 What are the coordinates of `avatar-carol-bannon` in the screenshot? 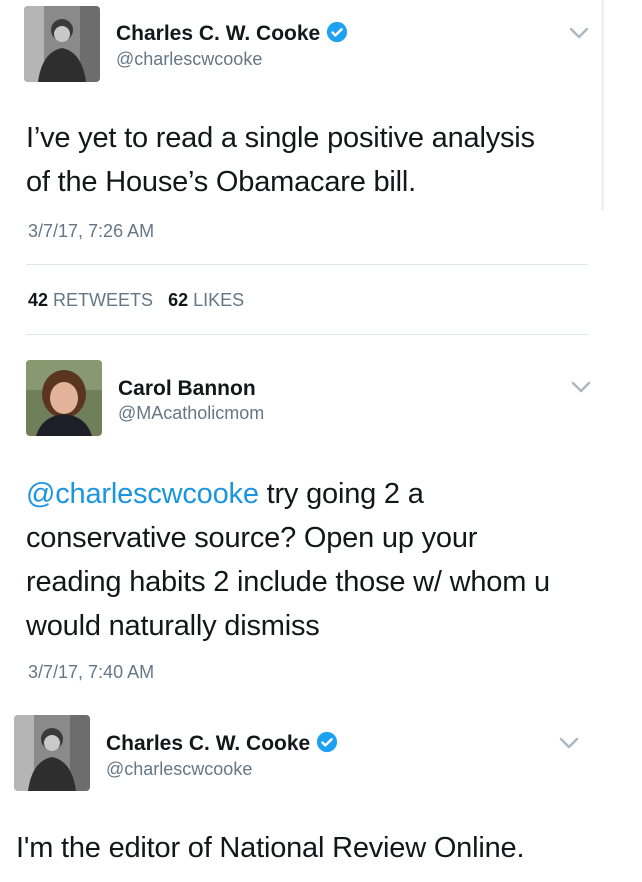 It's located at (64, 398).